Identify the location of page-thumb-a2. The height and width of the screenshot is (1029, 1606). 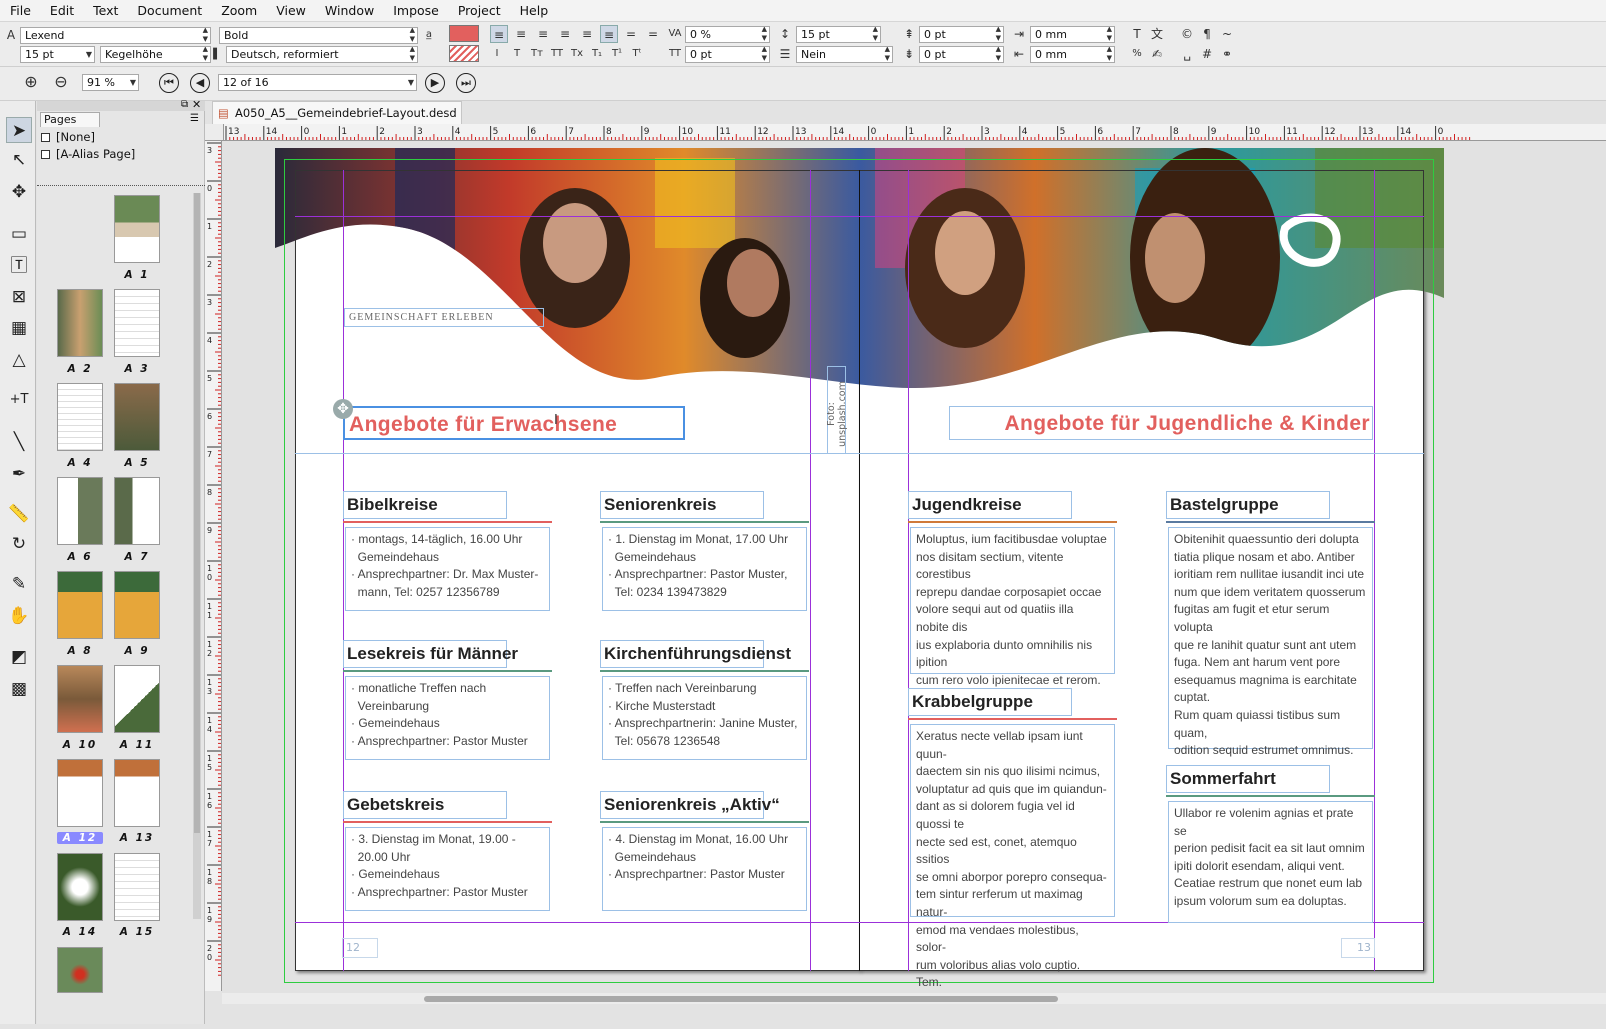
(80, 323).